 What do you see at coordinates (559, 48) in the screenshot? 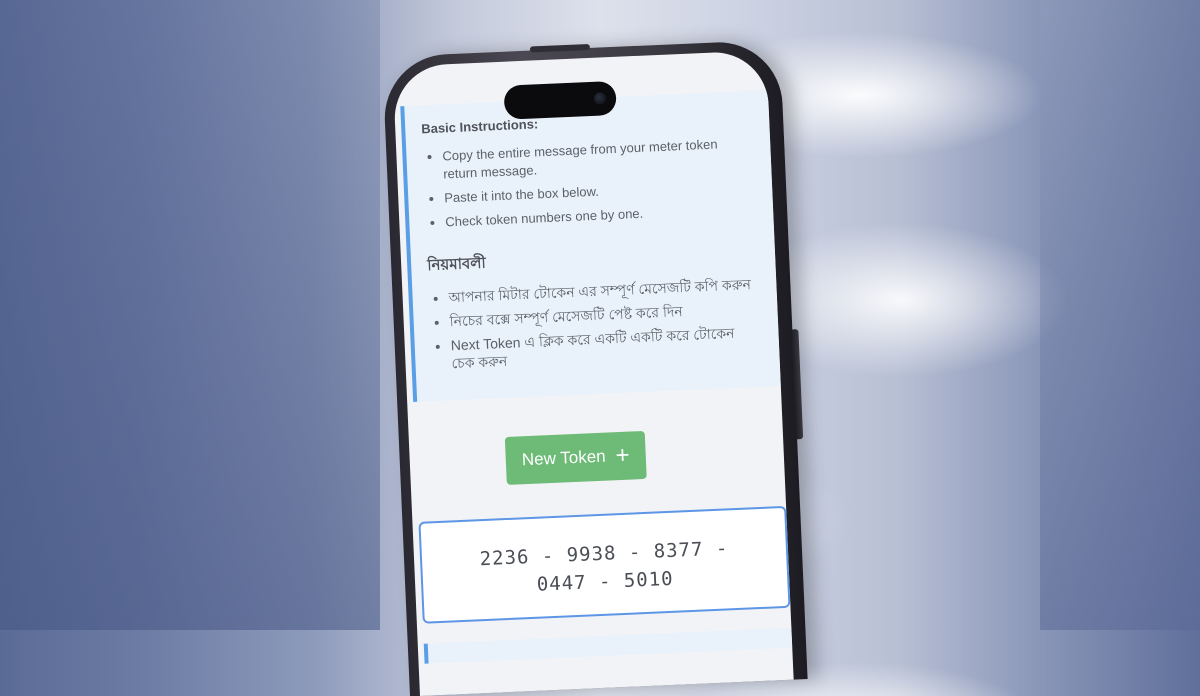
I see `phone-top-button` at bounding box center [559, 48].